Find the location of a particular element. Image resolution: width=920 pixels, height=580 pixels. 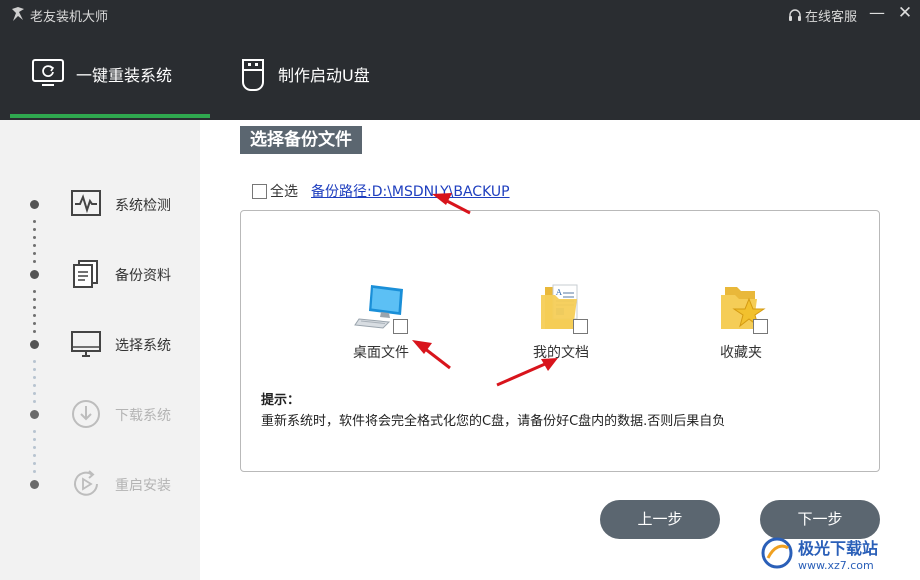

file-item-desktop: 桌面文件 is located at coordinates (386, 321).